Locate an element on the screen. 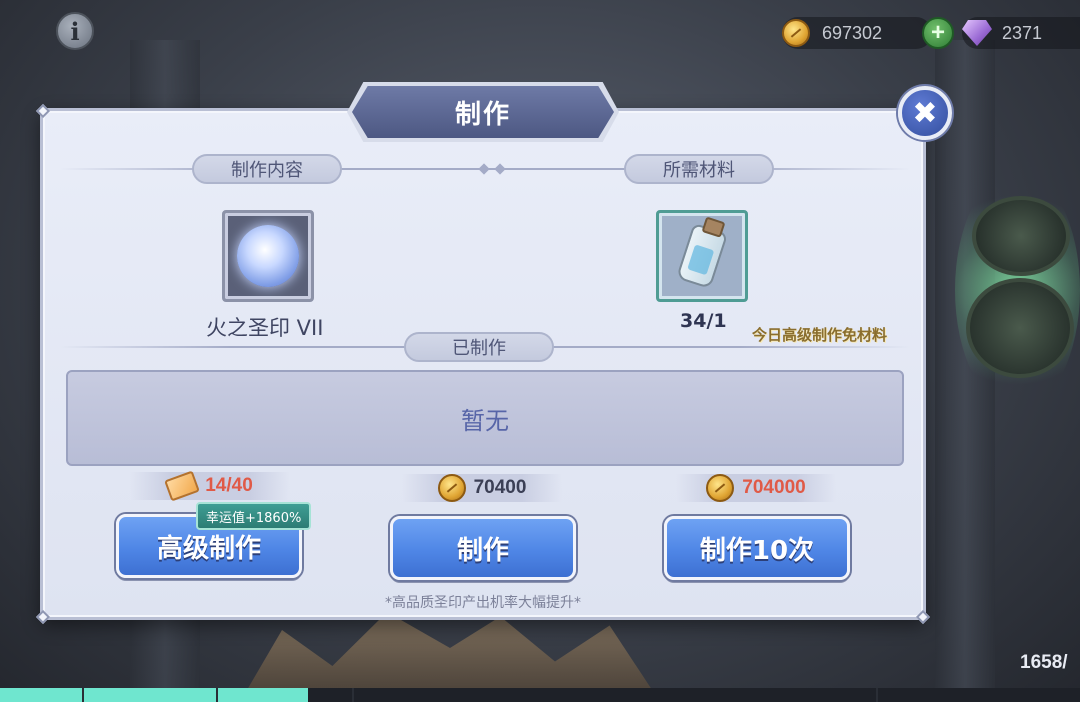 The height and width of the screenshot is (702, 1080). ticket-icon is located at coordinates (182, 486).